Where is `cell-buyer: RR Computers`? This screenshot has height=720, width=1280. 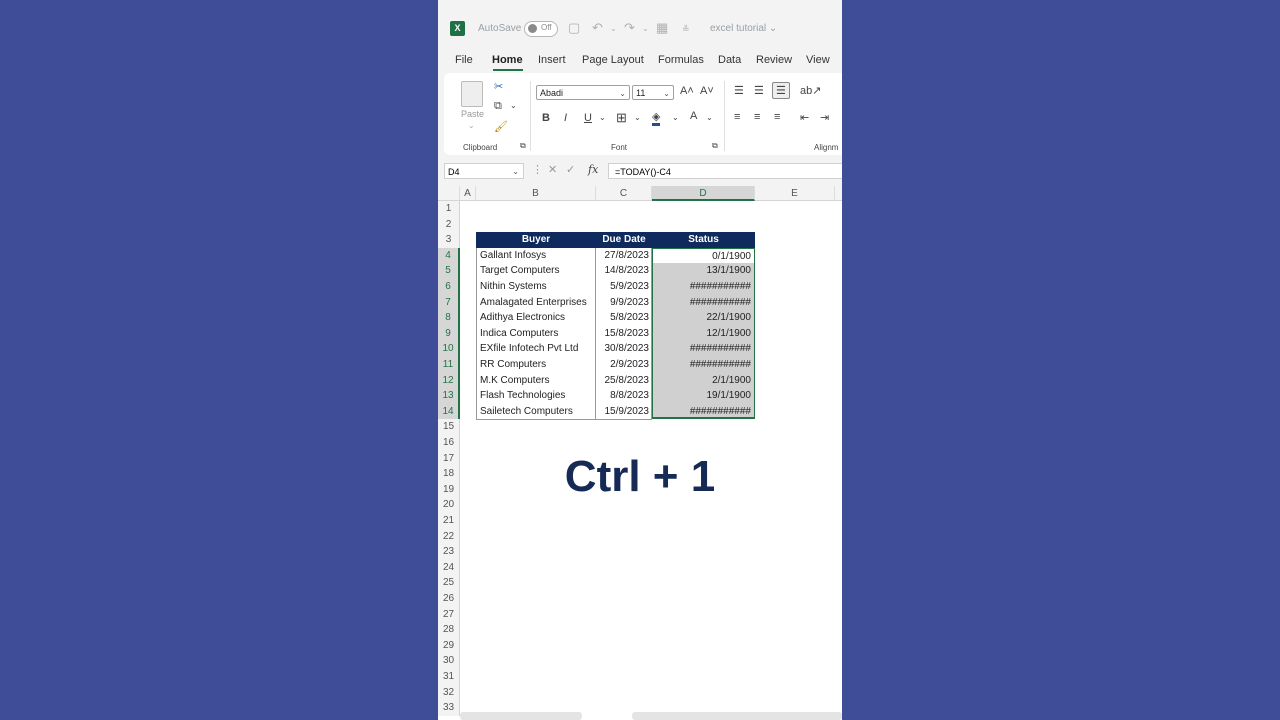 cell-buyer: RR Computers is located at coordinates (536, 365).